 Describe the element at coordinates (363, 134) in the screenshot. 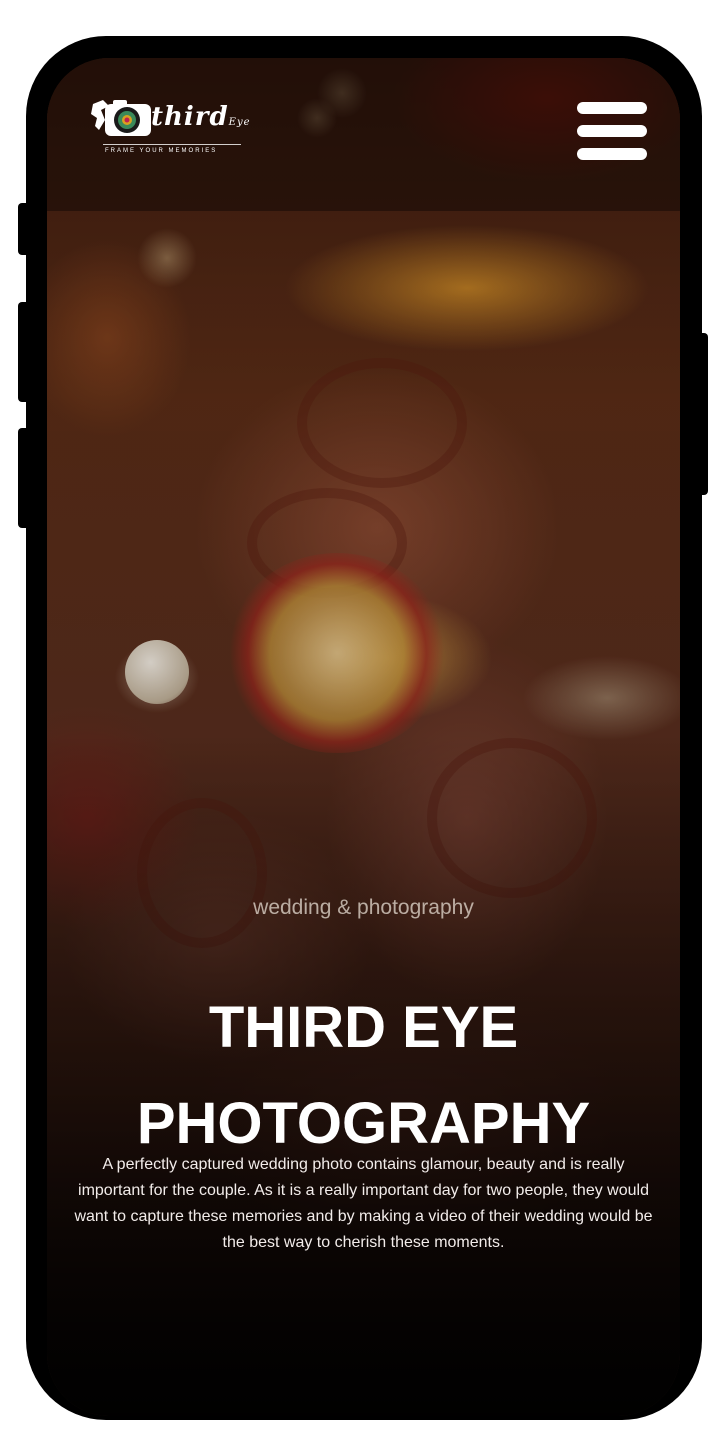

I see `navbar: thirdEye FRAME YOUR MEMORIES` at that location.